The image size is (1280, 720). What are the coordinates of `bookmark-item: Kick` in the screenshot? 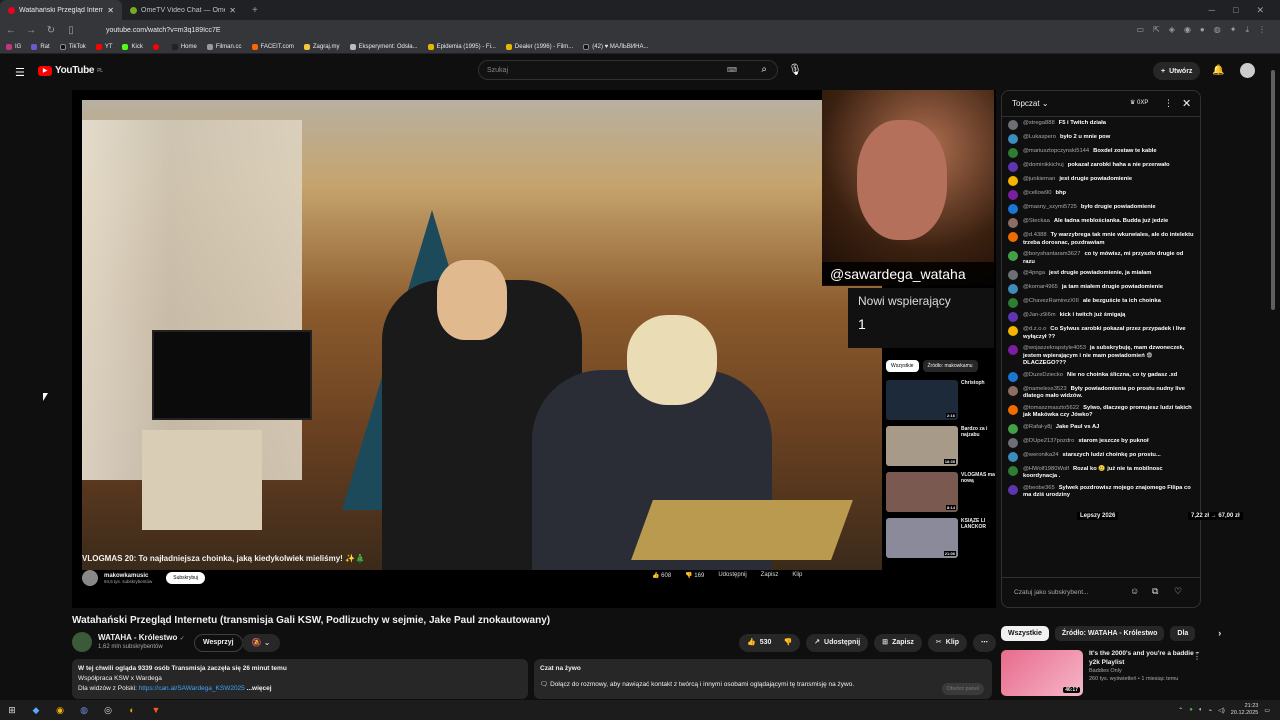 It's located at (132, 46).